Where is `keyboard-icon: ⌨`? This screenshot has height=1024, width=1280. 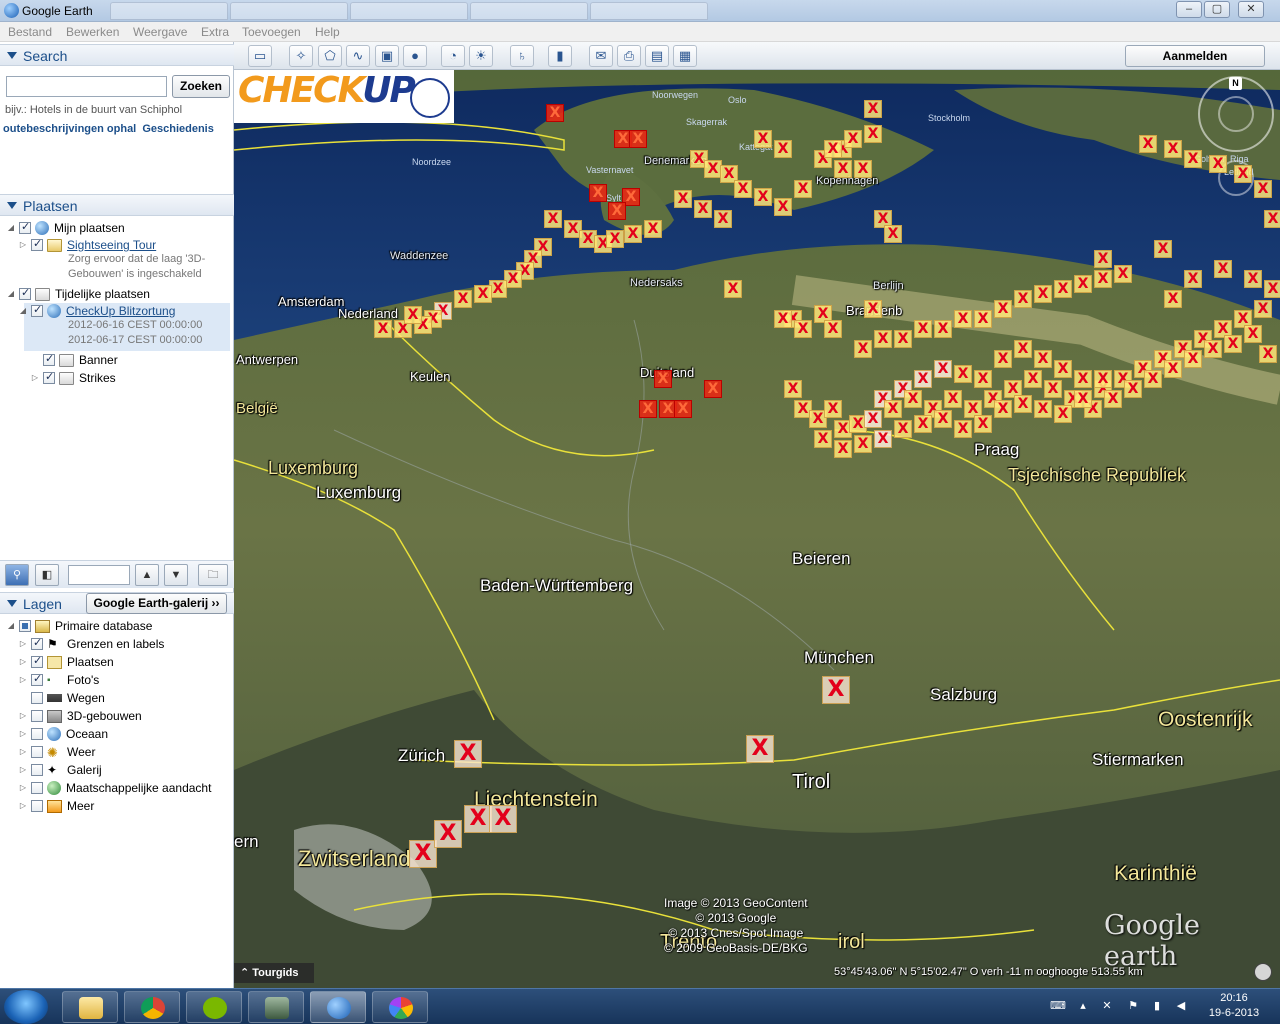
keyboard-icon: ⌨ is located at coordinates (1058, 1006).